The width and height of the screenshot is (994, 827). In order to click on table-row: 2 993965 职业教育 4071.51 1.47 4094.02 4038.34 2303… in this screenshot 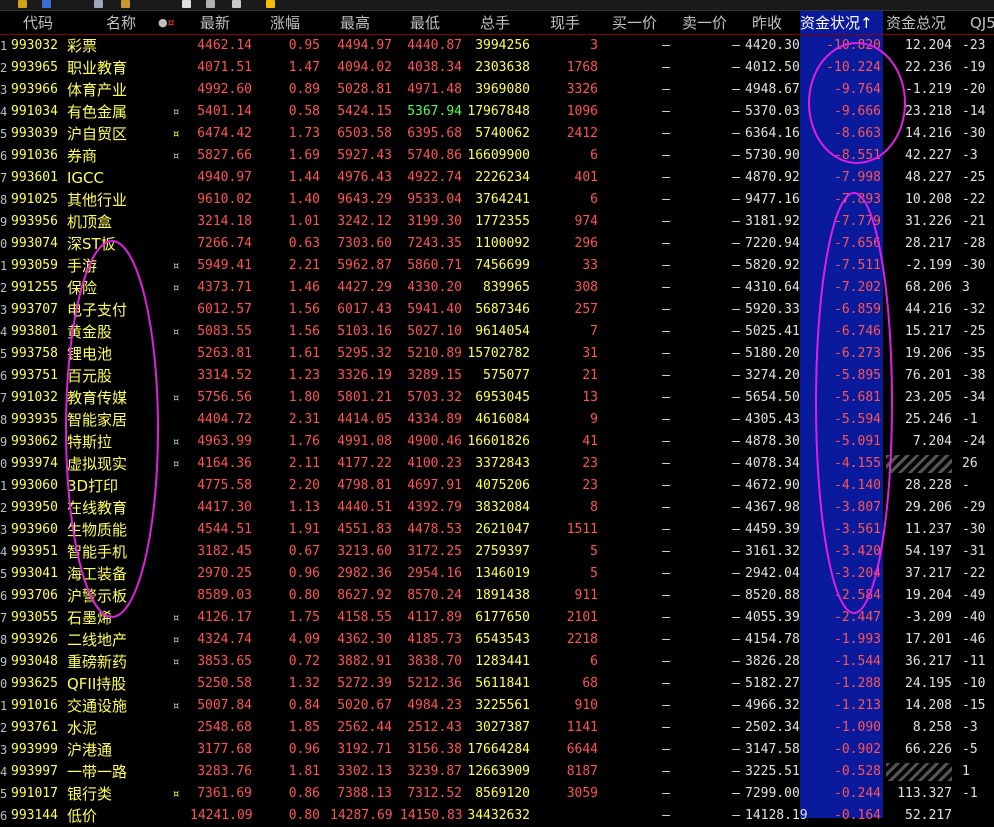, I will do `click(497, 68)`.